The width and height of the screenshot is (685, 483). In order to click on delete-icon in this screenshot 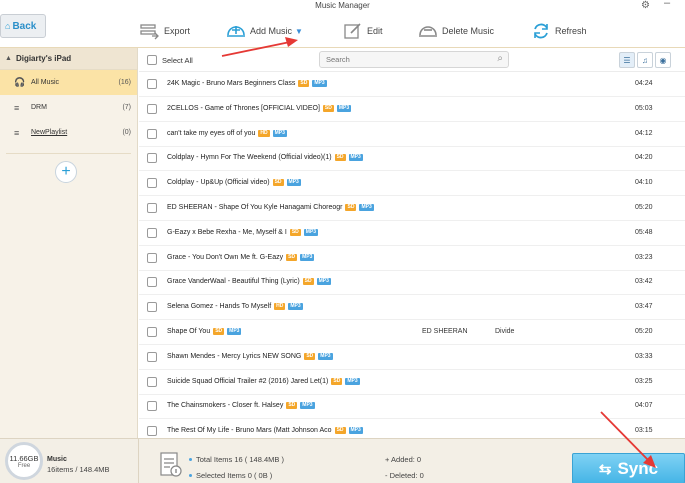, I will do `click(428, 31)`.